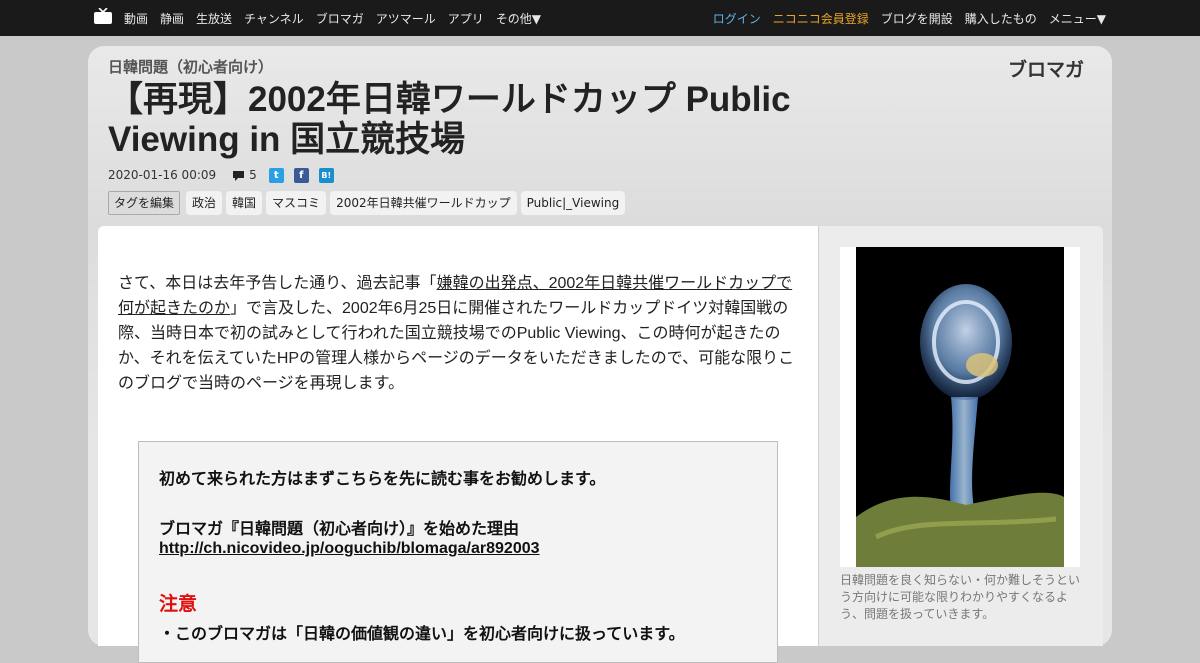 This screenshot has height=663, width=1200. Describe the element at coordinates (296, 203) in the screenshot. I see `tag-item: マスコミ` at that location.